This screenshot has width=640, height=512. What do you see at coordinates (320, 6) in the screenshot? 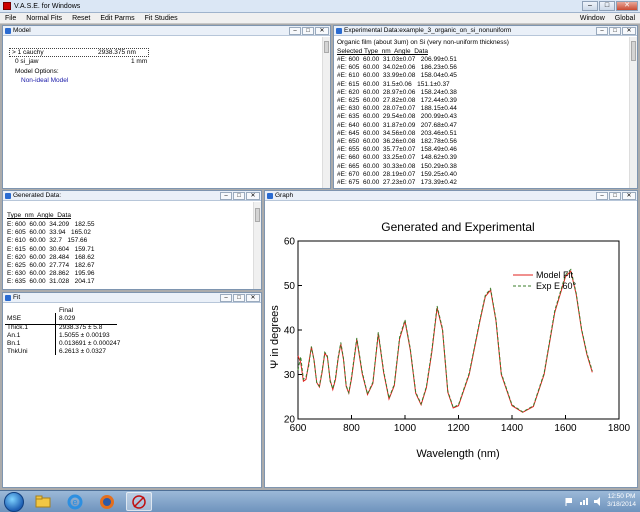
I see `app-titlebar: V.A.S.E. for Windows – □ ✕` at bounding box center [320, 6].